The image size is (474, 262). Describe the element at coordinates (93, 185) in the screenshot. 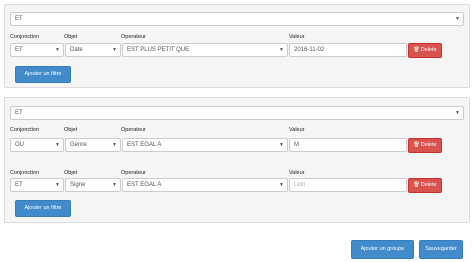

I see `filter-objet-select: Signe ▼` at that location.